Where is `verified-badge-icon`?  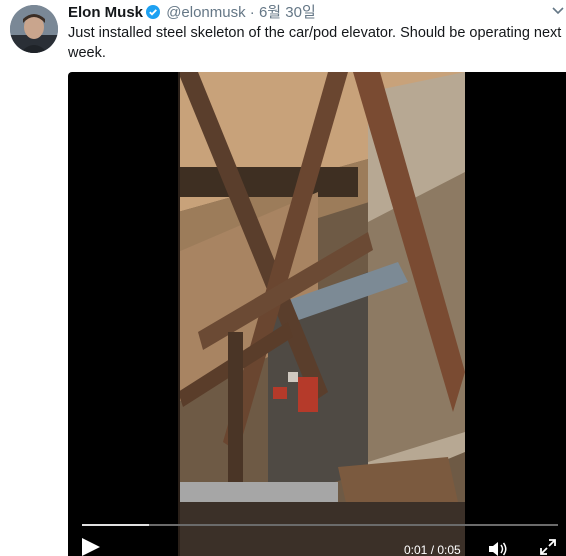 verified-badge-icon is located at coordinates (153, 14).